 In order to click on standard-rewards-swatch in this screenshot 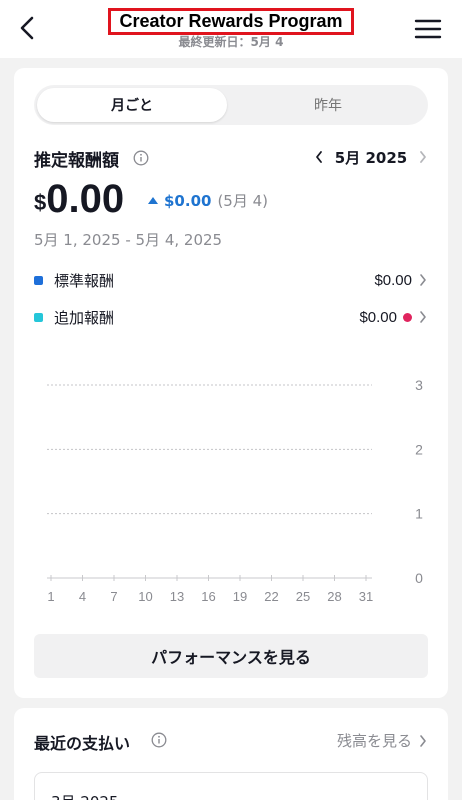, I will do `click(38, 280)`.